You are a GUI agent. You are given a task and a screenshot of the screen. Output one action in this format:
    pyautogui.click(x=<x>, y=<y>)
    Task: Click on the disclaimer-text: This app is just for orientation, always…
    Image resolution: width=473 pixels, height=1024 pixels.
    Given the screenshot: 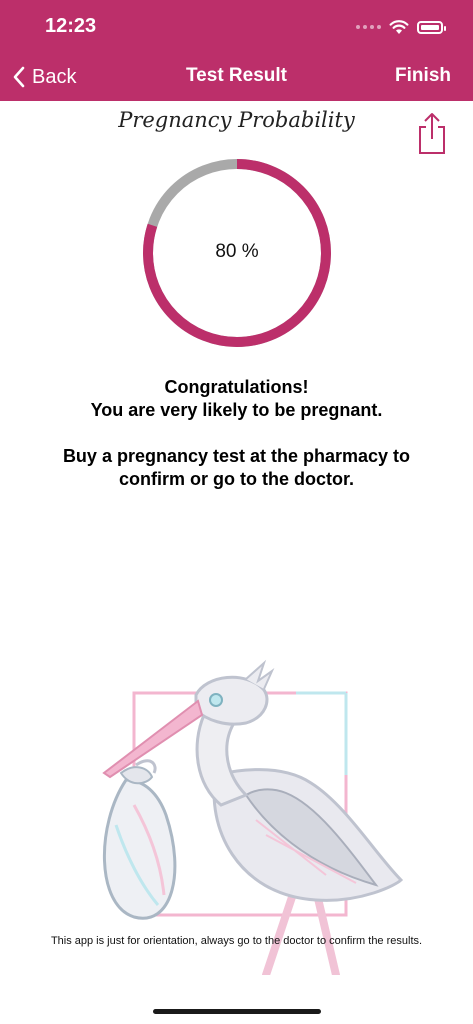 What is the action you would take?
    pyautogui.click(x=236, y=941)
    